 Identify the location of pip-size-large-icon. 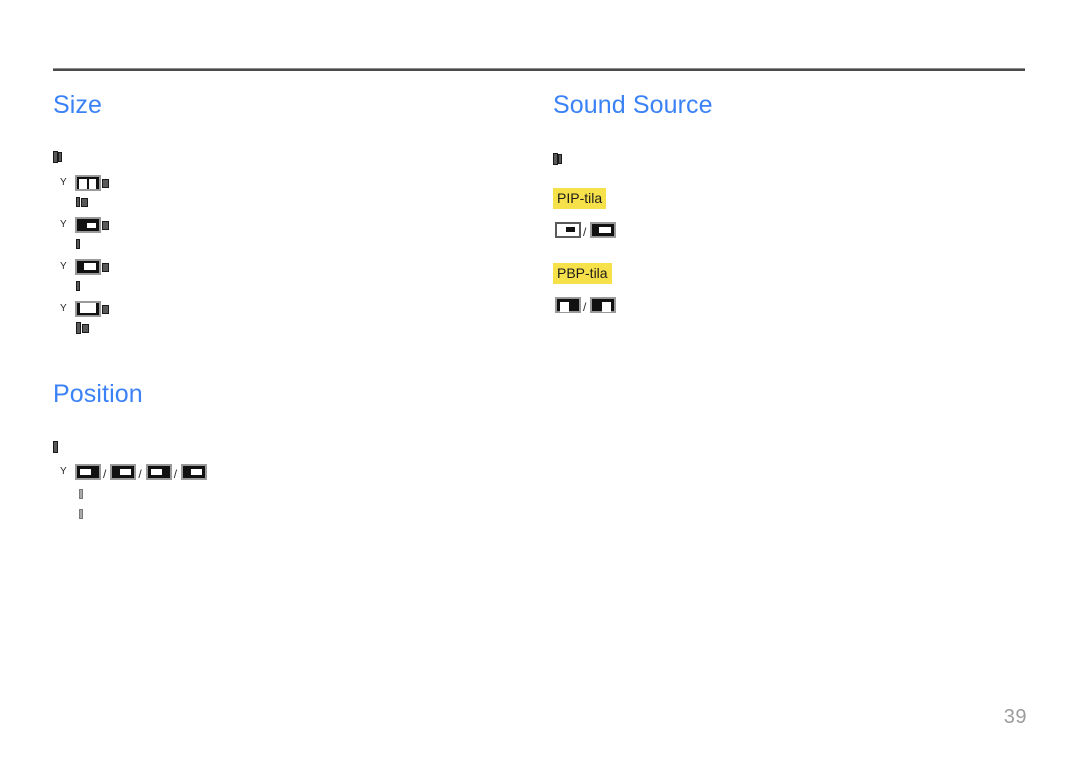
(92, 309).